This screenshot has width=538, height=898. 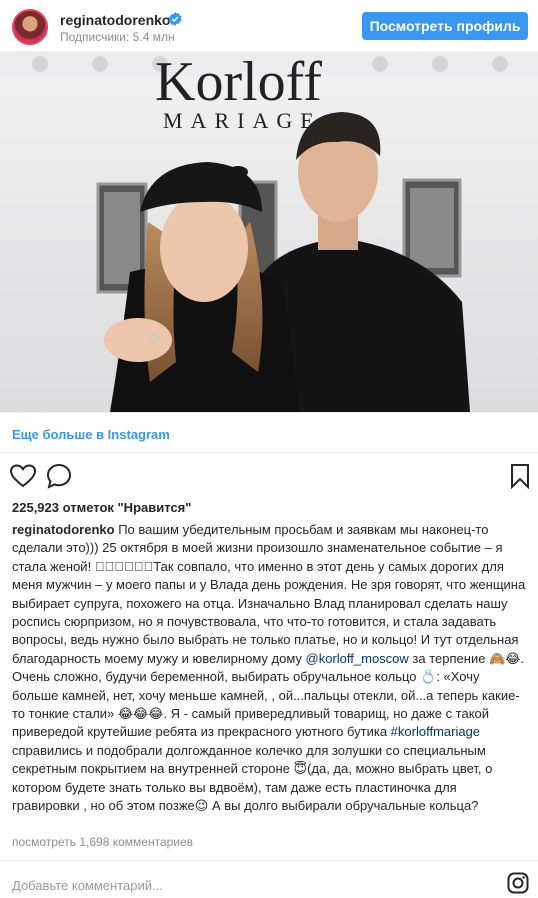 What do you see at coordinates (59, 476) in the screenshot?
I see `comment-icon` at bounding box center [59, 476].